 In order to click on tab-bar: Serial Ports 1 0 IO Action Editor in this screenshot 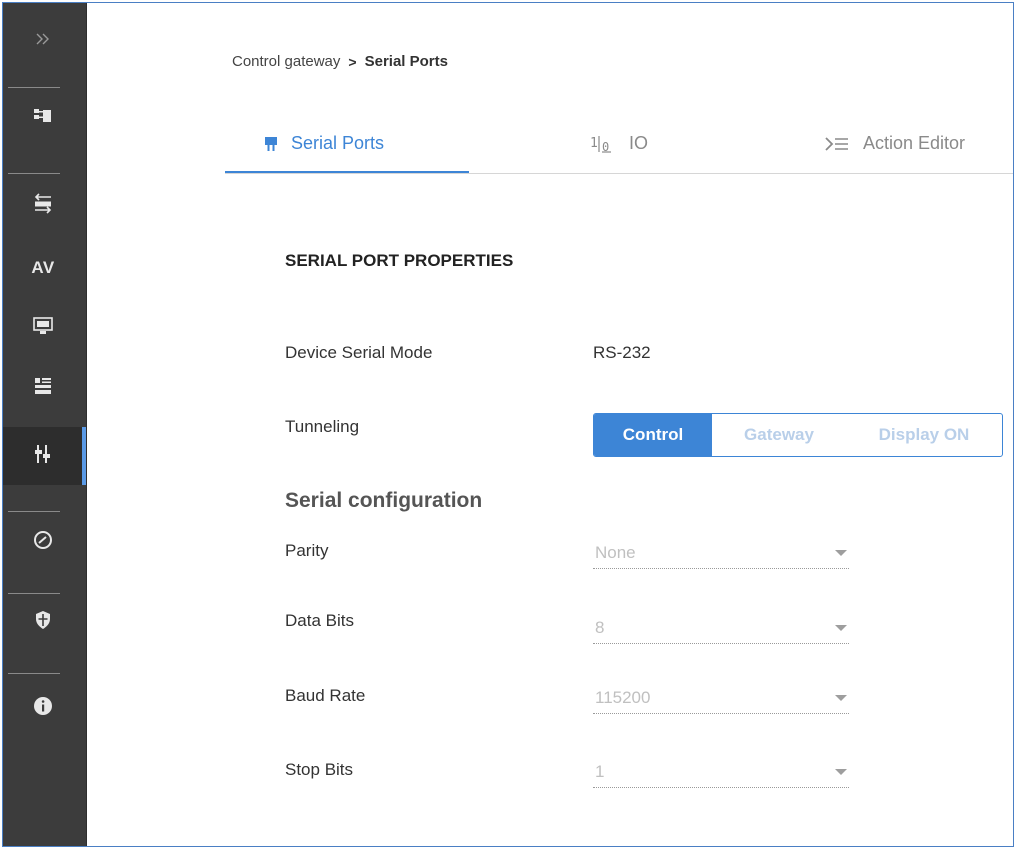, I will do `click(619, 144)`.